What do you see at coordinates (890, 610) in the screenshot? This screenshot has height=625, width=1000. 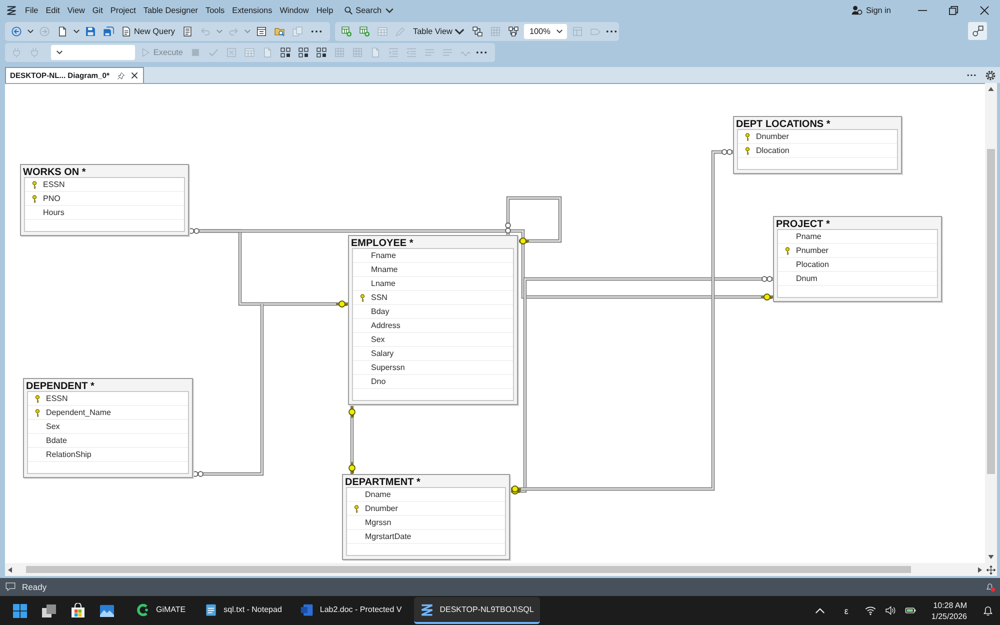 I see `volume-icon` at bounding box center [890, 610].